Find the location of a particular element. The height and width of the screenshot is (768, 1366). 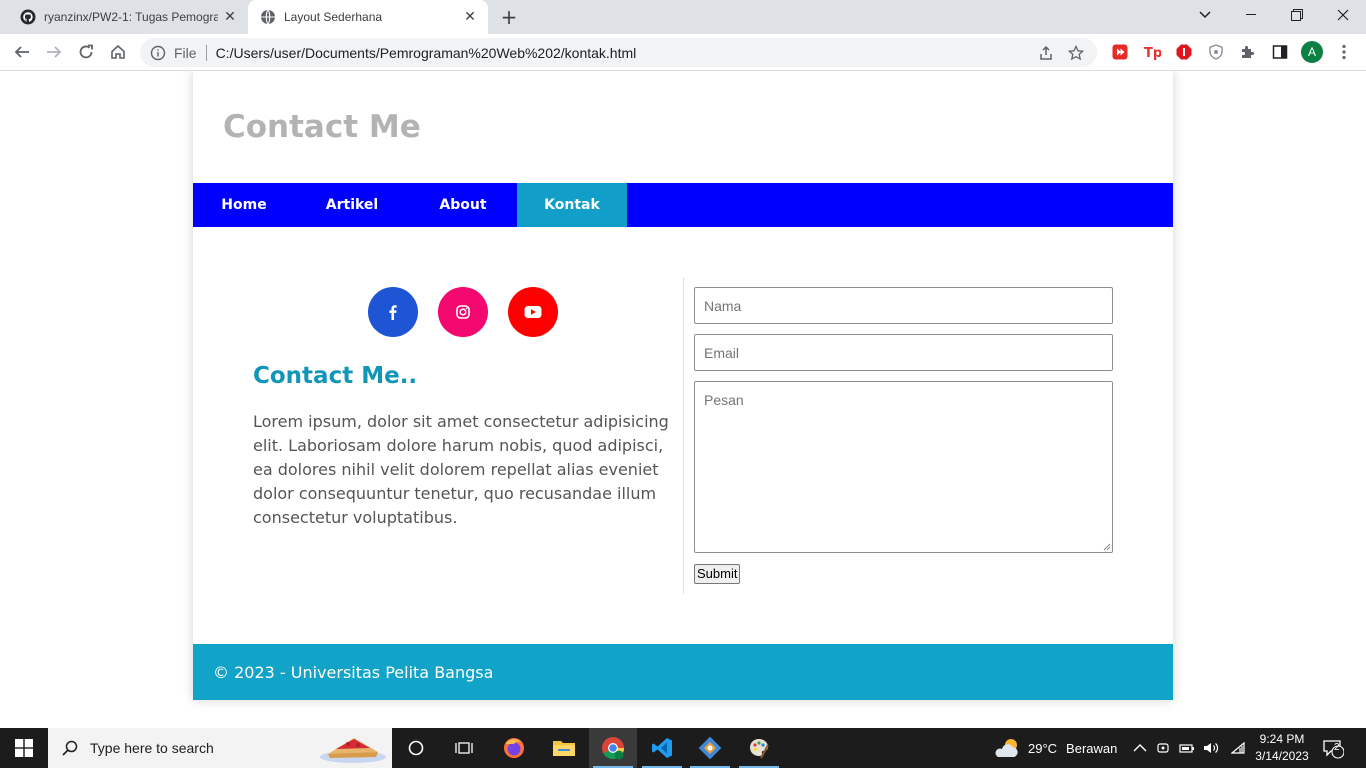

name-placeholder: Nama is located at coordinates (723, 305).